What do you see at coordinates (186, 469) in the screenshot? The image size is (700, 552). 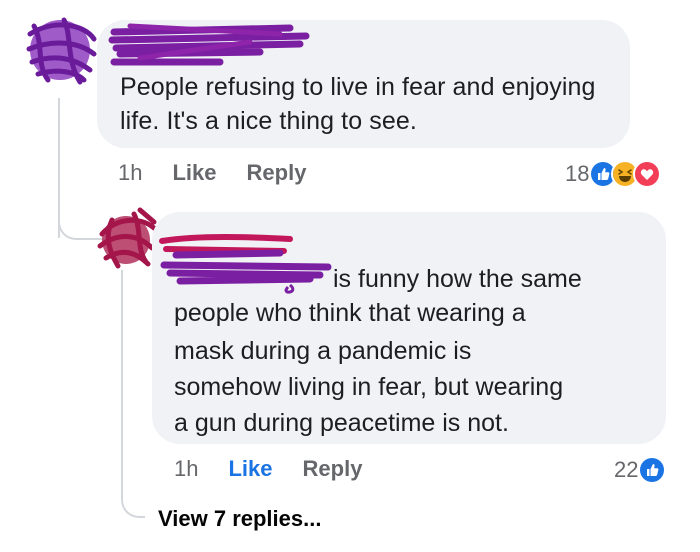 I see `reply-timestamp: 1h` at bounding box center [186, 469].